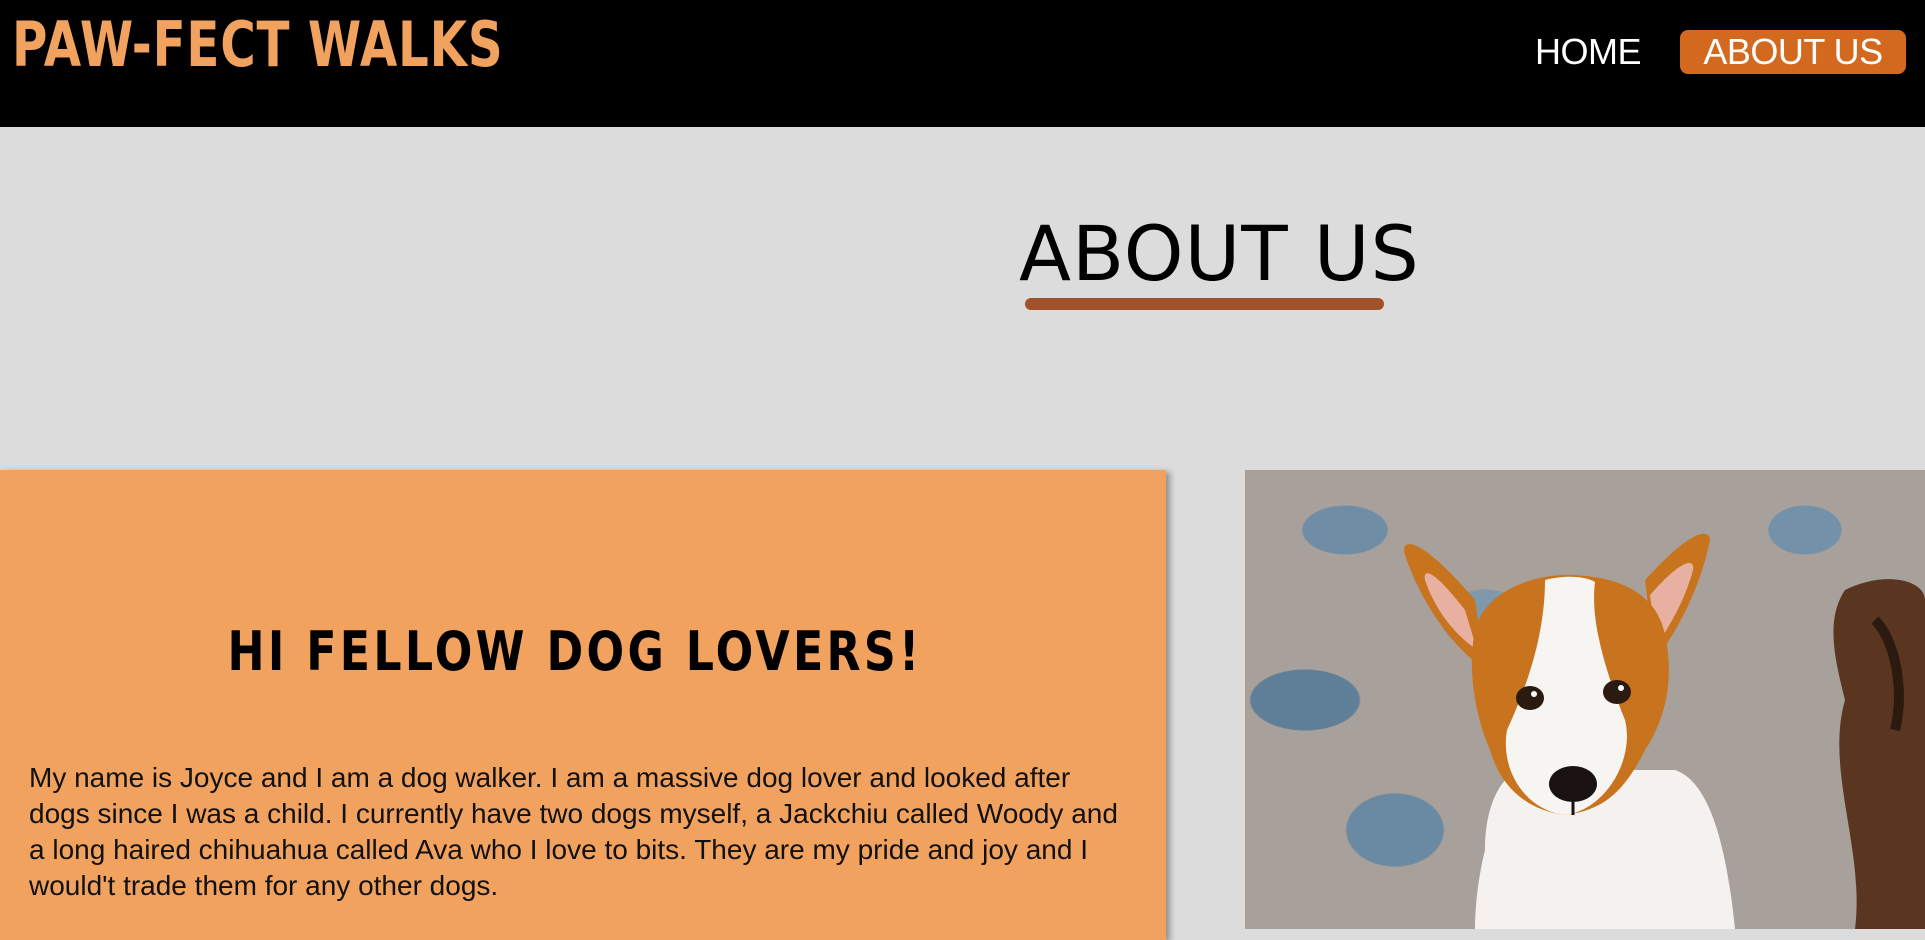  I want to click on intro-heading: HI FELLOW DOG LOVERS!, so click(575, 651).